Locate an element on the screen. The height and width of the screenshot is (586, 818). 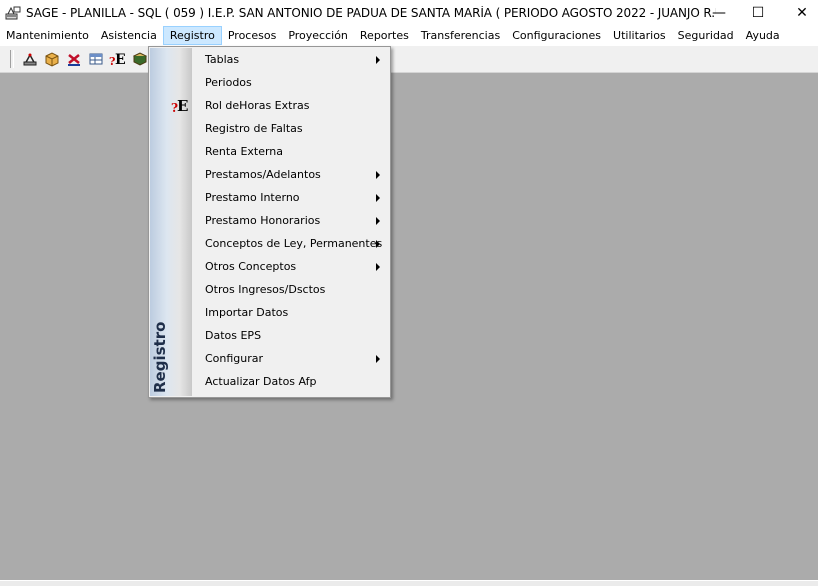
menu-item-datos-eps: Datos EPS is located at coordinates (291, 335).